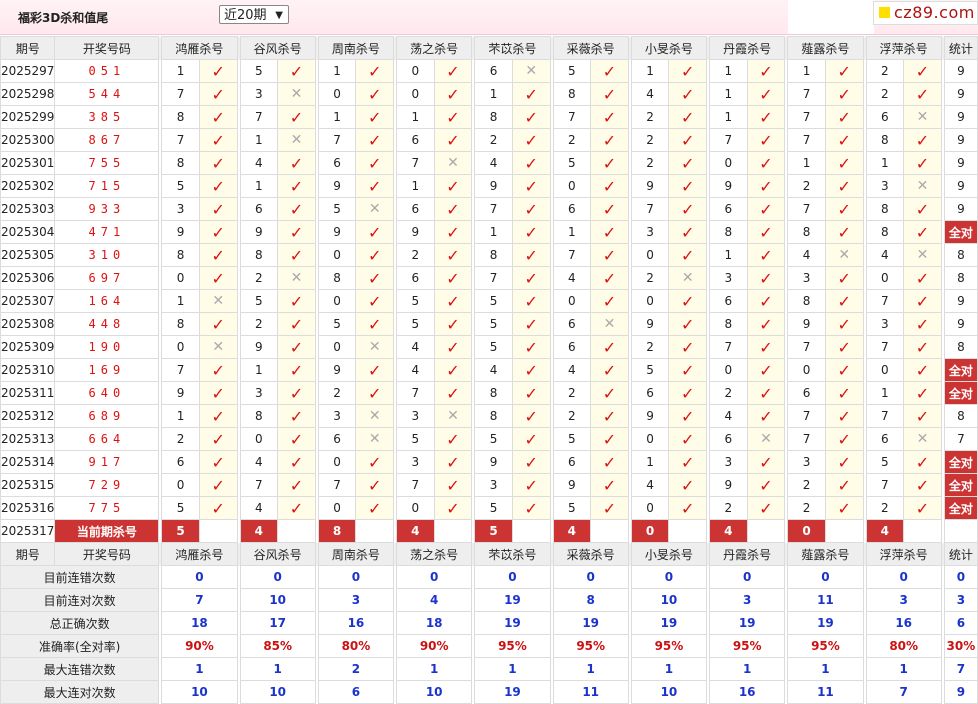 The height and width of the screenshot is (704, 978). What do you see at coordinates (199, 600) in the screenshot?
I see `stats-value: 7` at bounding box center [199, 600].